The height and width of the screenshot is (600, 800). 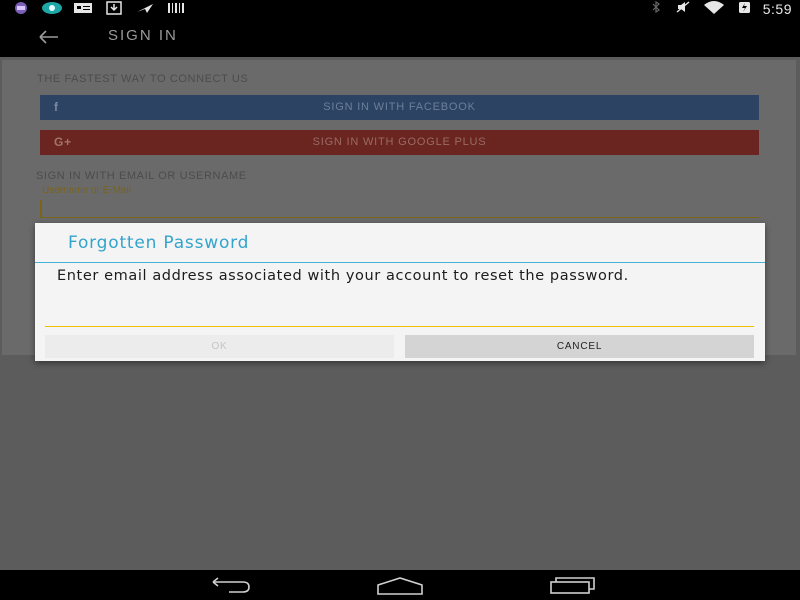 I want to click on facebook-sign-in-button: f SIGN IN WITH FACEBOOK, so click(x=399, y=107).